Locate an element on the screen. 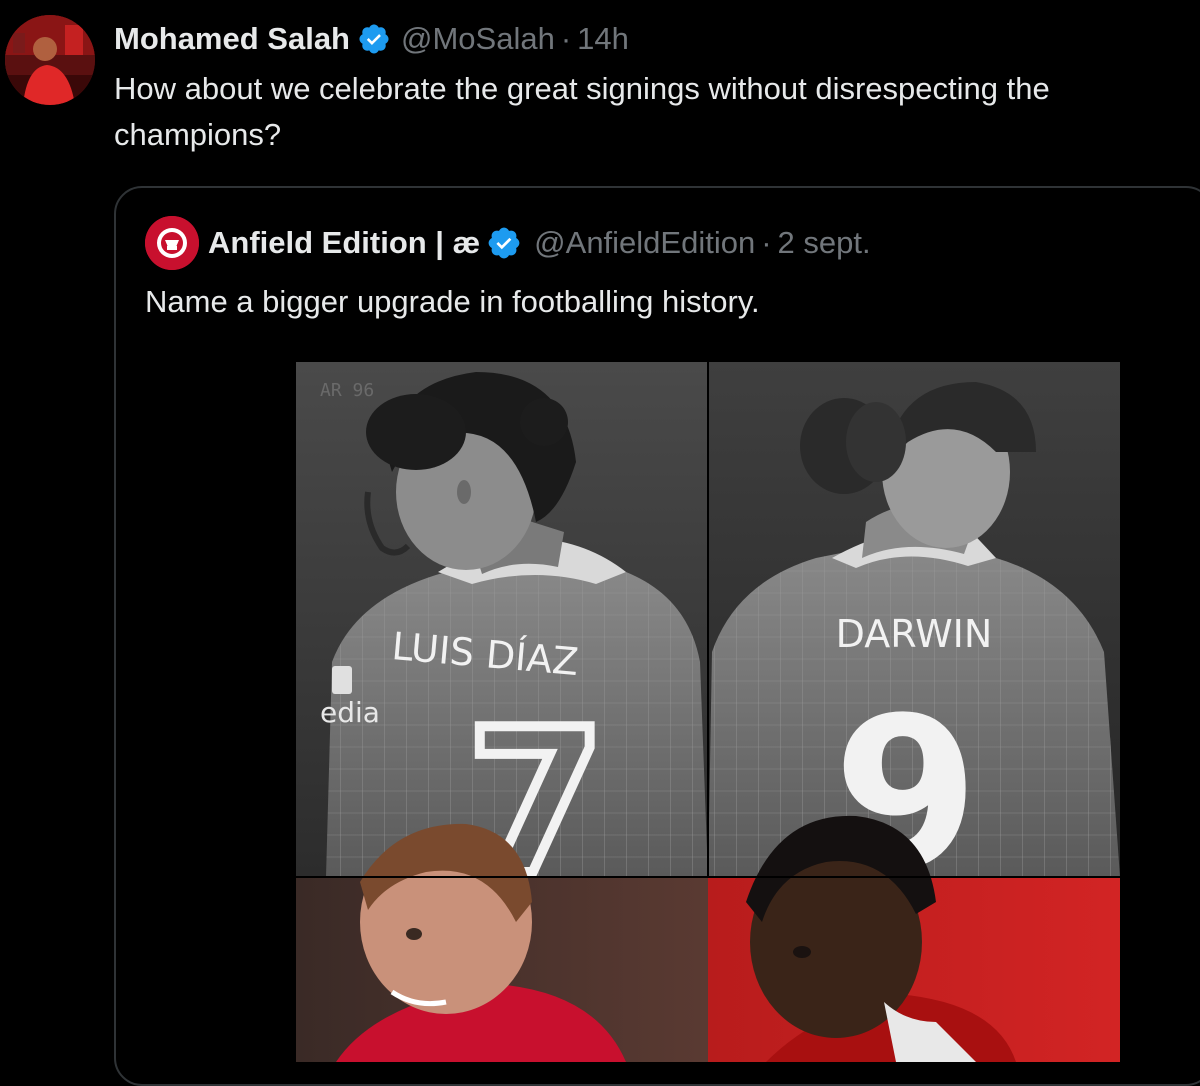  tweet-header: Mohamed Salah @MoSalah · 14h is located at coordinates (371, 39).